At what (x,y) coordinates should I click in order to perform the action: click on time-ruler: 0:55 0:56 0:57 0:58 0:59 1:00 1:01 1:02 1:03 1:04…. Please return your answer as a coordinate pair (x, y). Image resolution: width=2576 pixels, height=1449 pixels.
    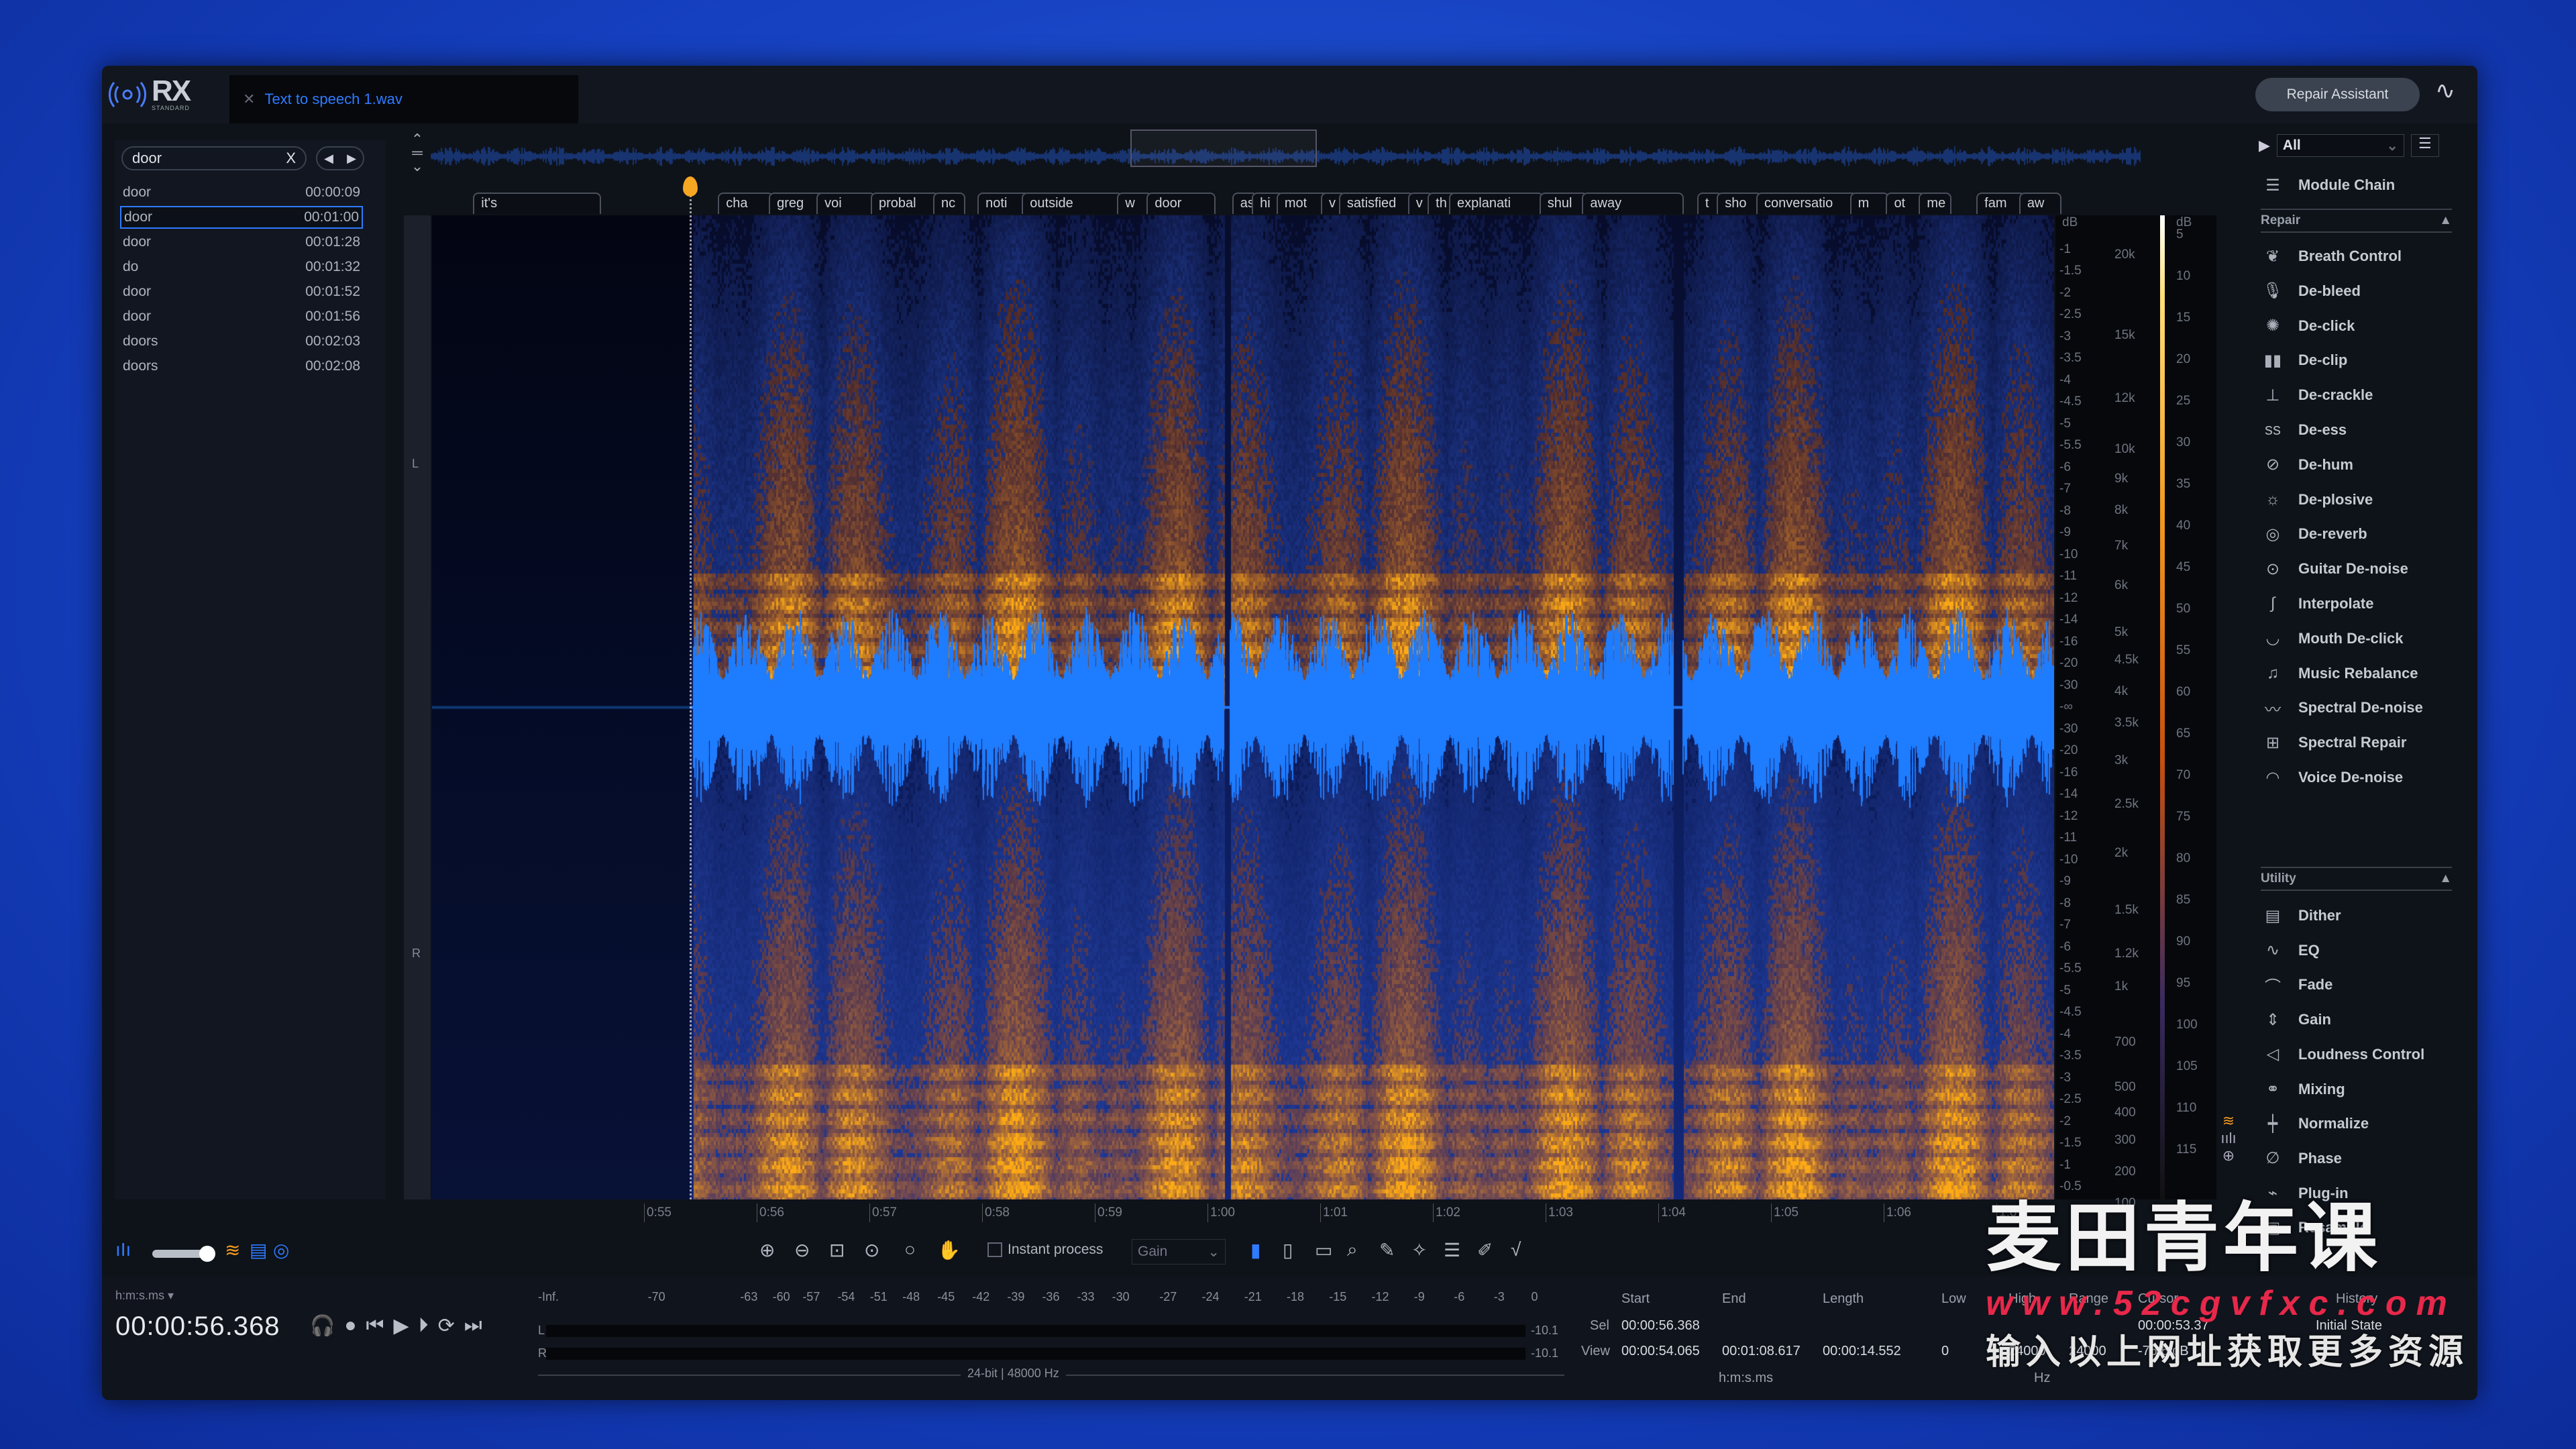
    Looking at the image, I should click on (1243, 1216).